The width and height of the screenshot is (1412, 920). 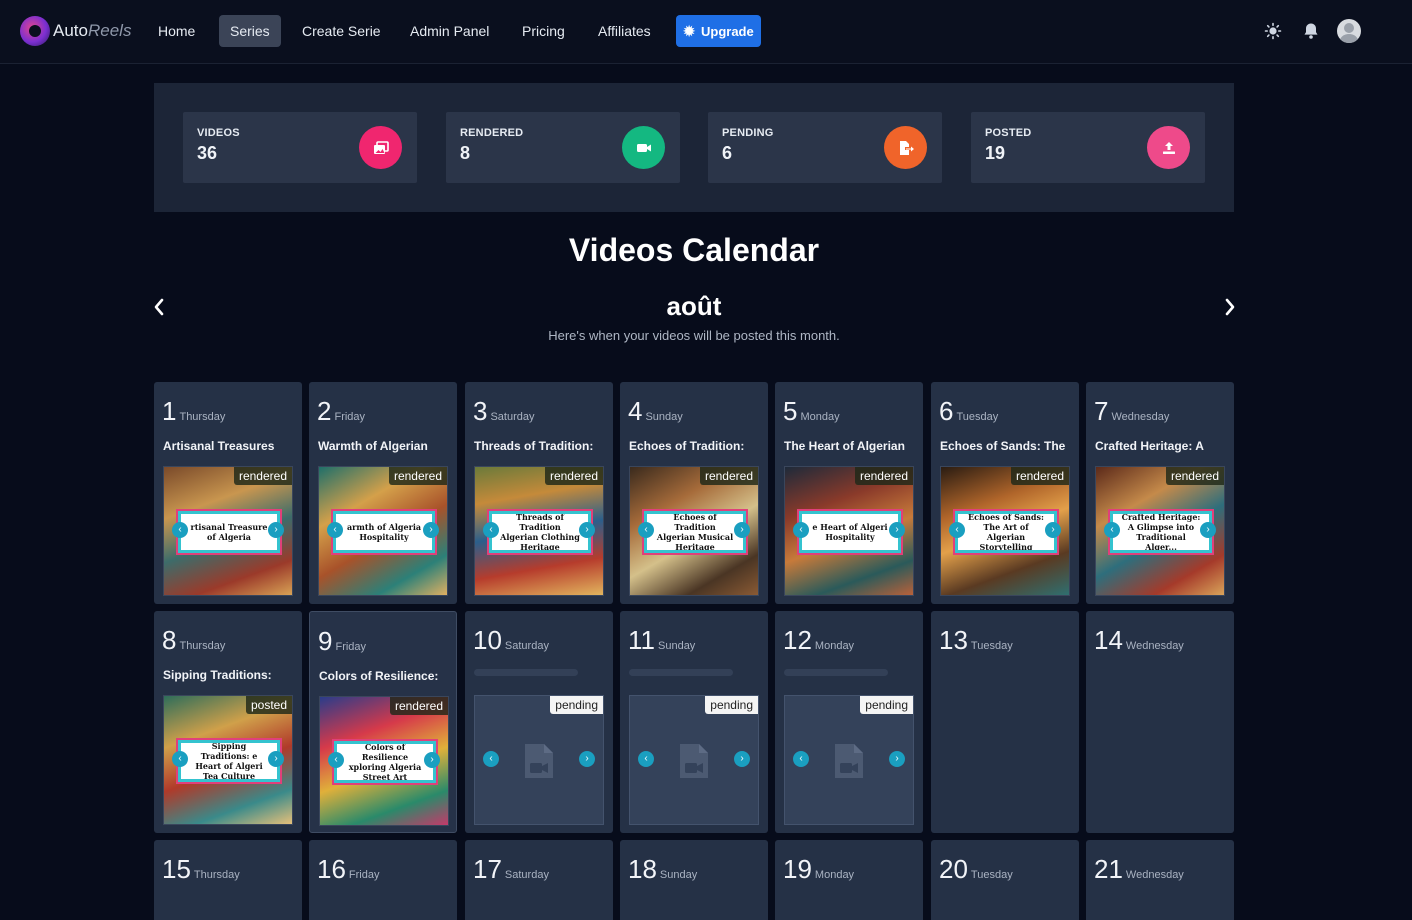 What do you see at coordinates (342, 641) in the screenshot?
I see `day-header: 9 Friday` at bounding box center [342, 641].